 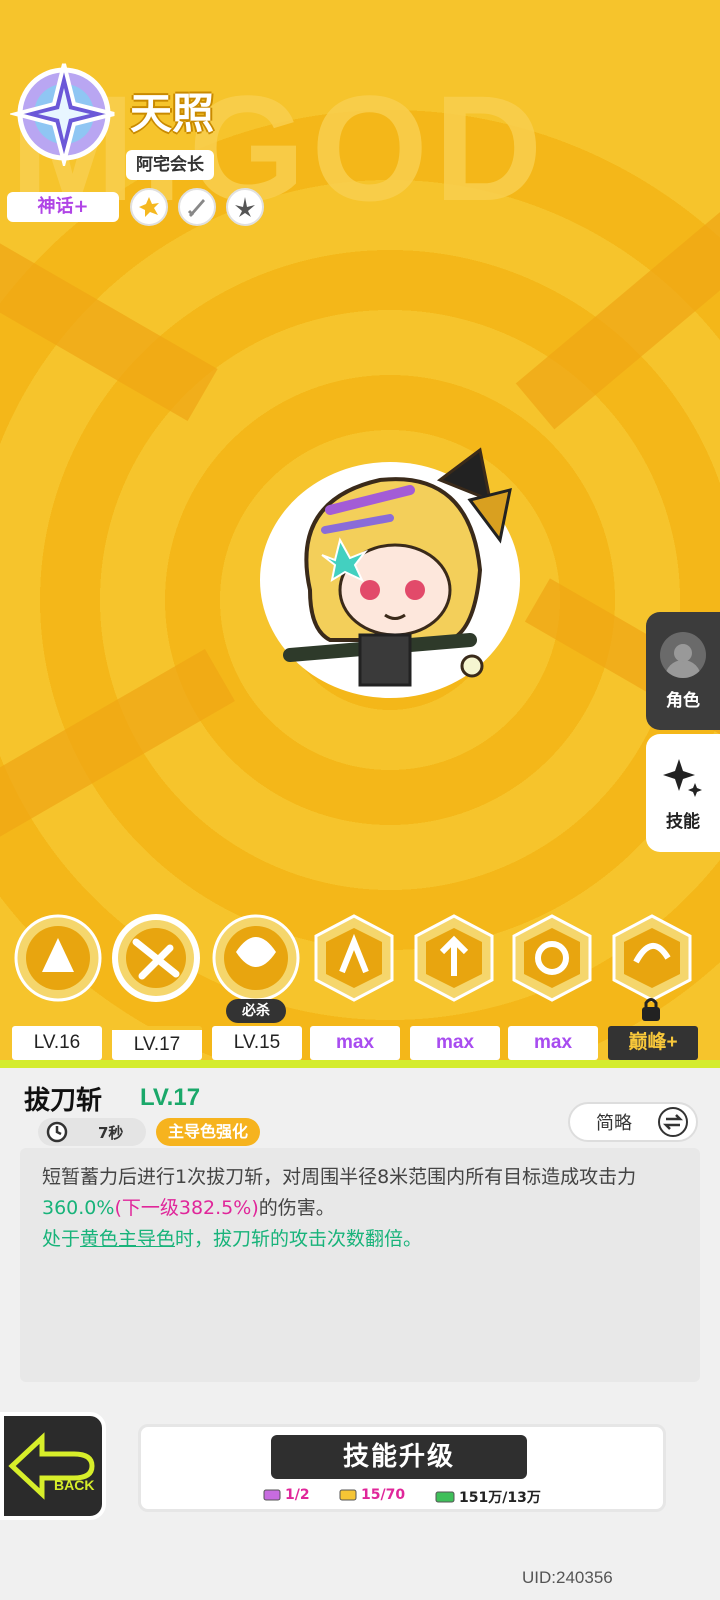 What do you see at coordinates (339, 1177) in the screenshot?
I see `desc-text: 短暂蓄力后进行1次拔刀斩，对周围半径8米范围内所有目标造成攻击力` at bounding box center [339, 1177].